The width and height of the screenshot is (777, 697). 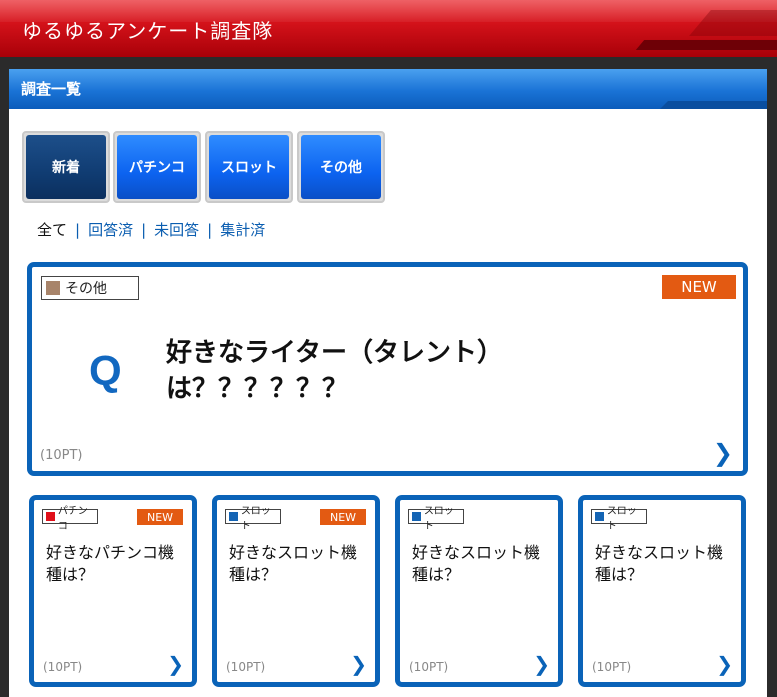 What do you see at coordinates (388, 89) in the screenshot?
I see `panel-header: 調査一覧` at bounding box center [388, 89].